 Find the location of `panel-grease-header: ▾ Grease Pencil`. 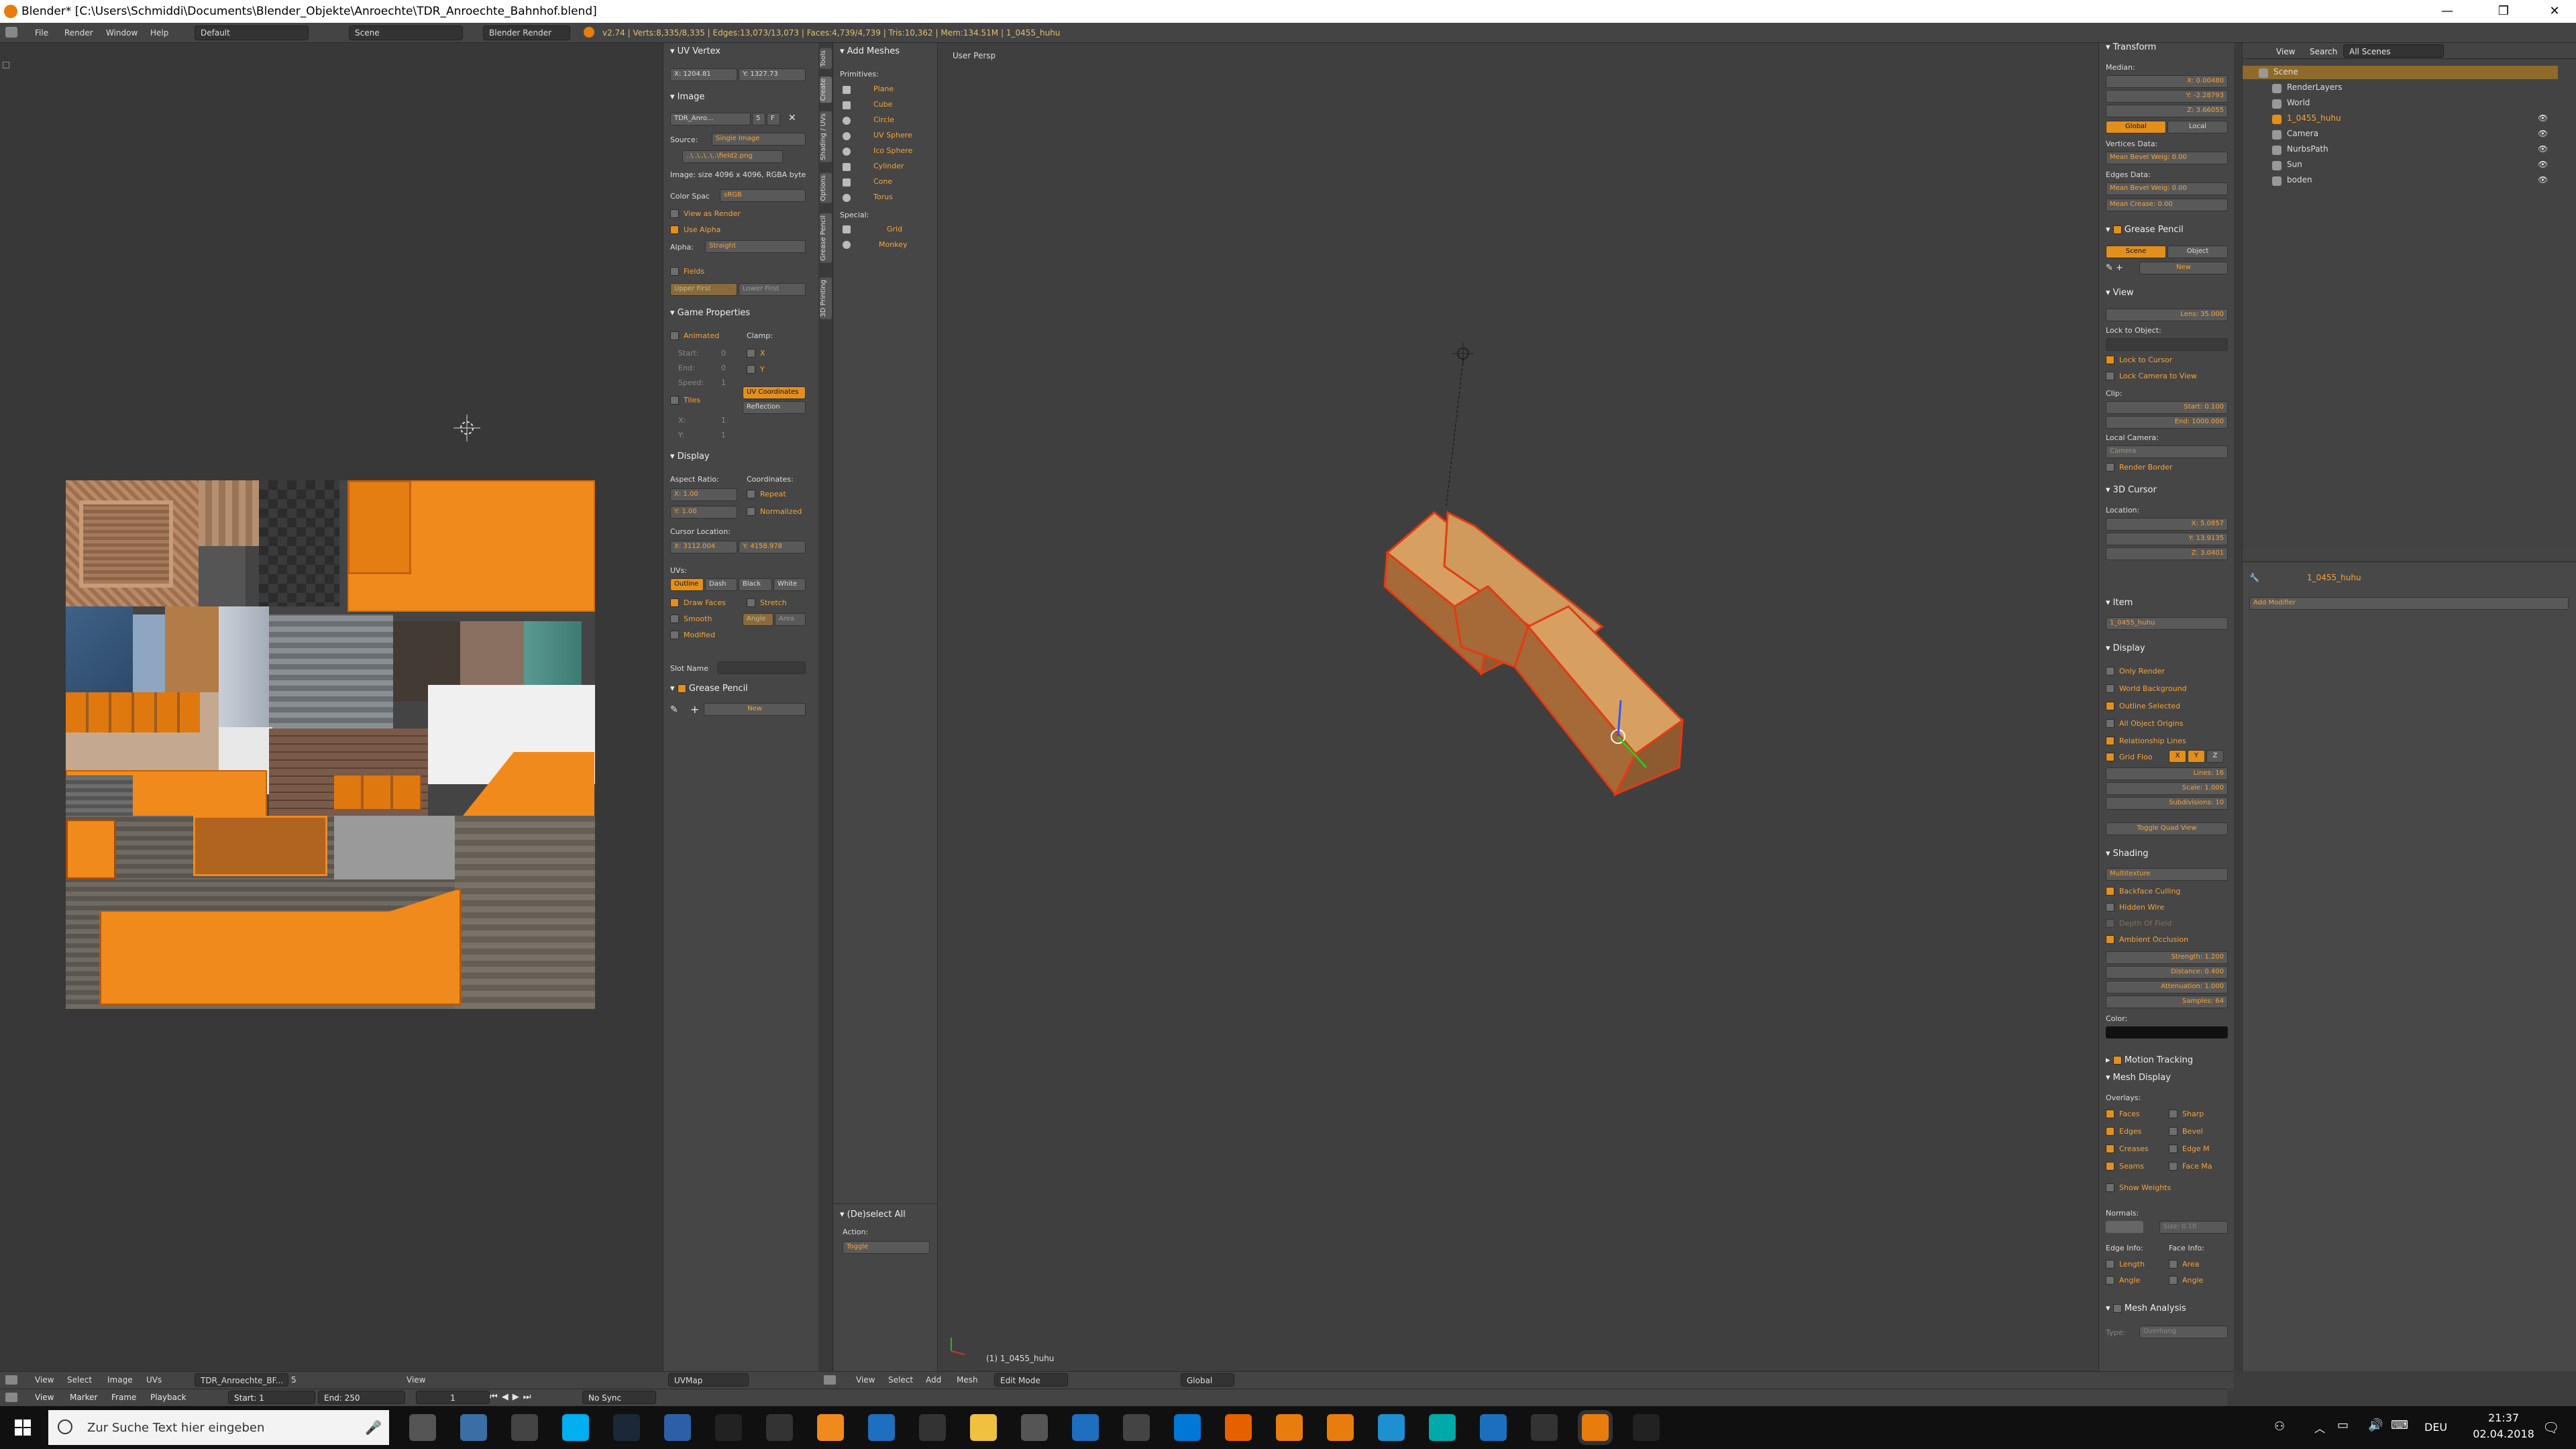

panel-grease-header: ▾ Grease Pencil is located at coordinates (741, 689).